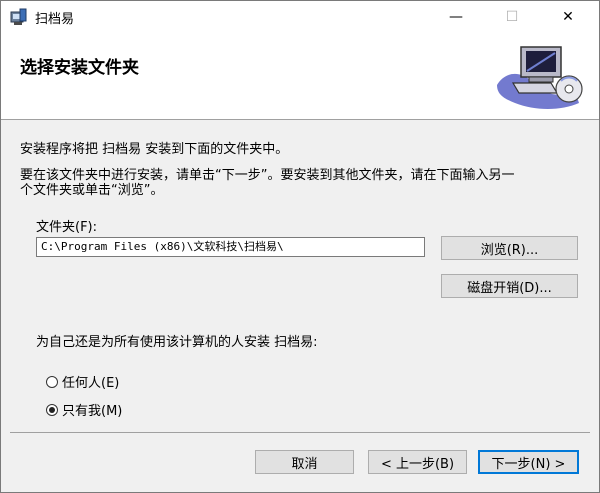 The height and width of the screenshot is (493, 600). Describe the element at coordinates (52, 409) in the screenshot. I see `radio-just-me-indicator` at that location.